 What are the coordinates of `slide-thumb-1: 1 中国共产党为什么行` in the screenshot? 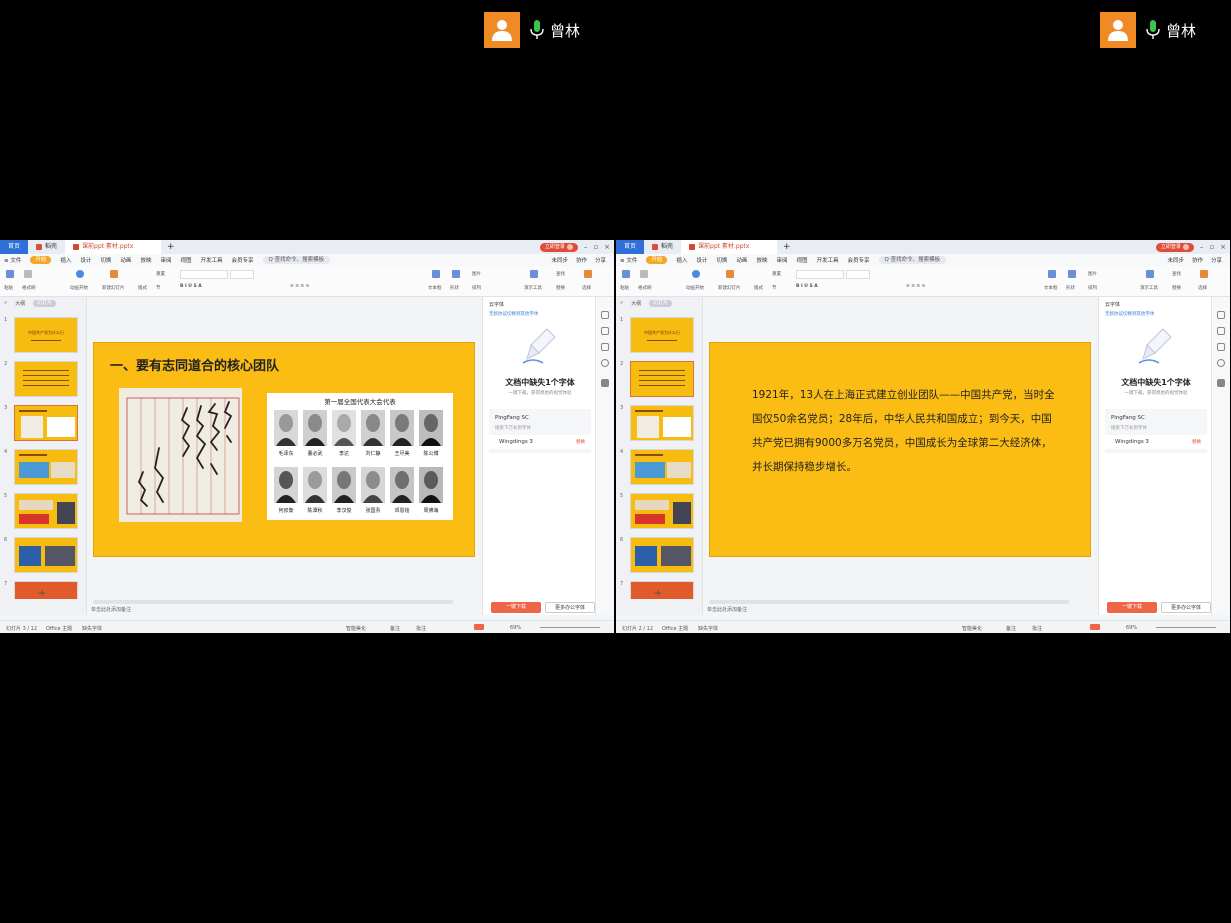 It's located at (659, 336).